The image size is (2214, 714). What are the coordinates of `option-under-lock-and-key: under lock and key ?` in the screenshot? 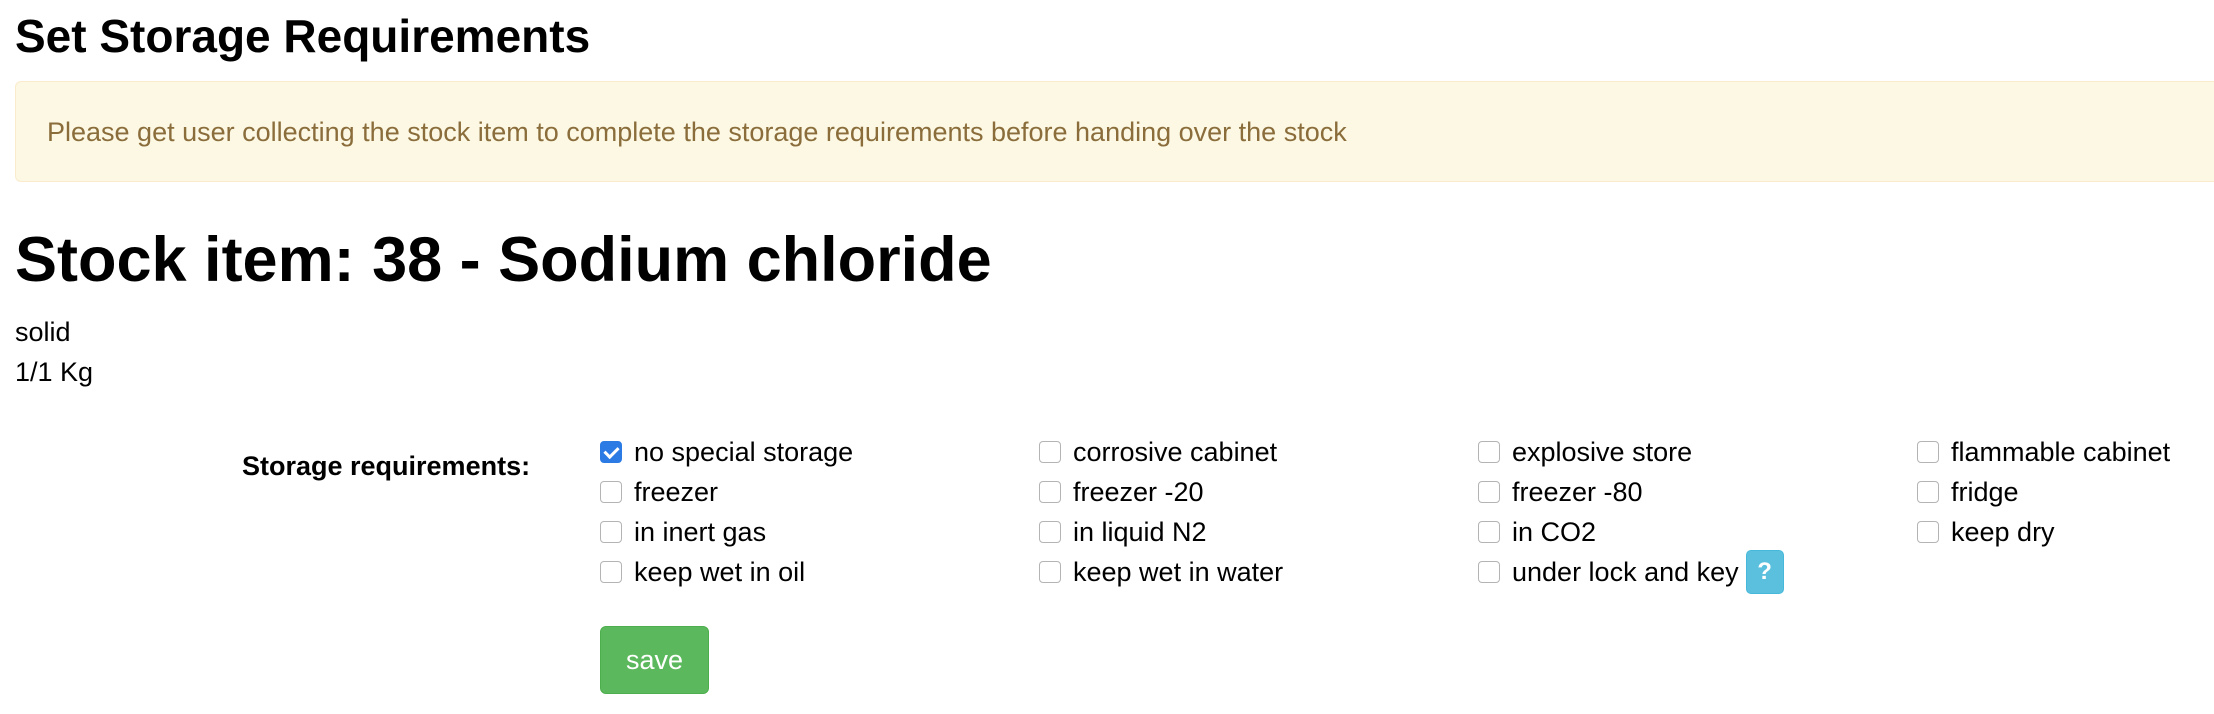 It's located at (1697, 572).